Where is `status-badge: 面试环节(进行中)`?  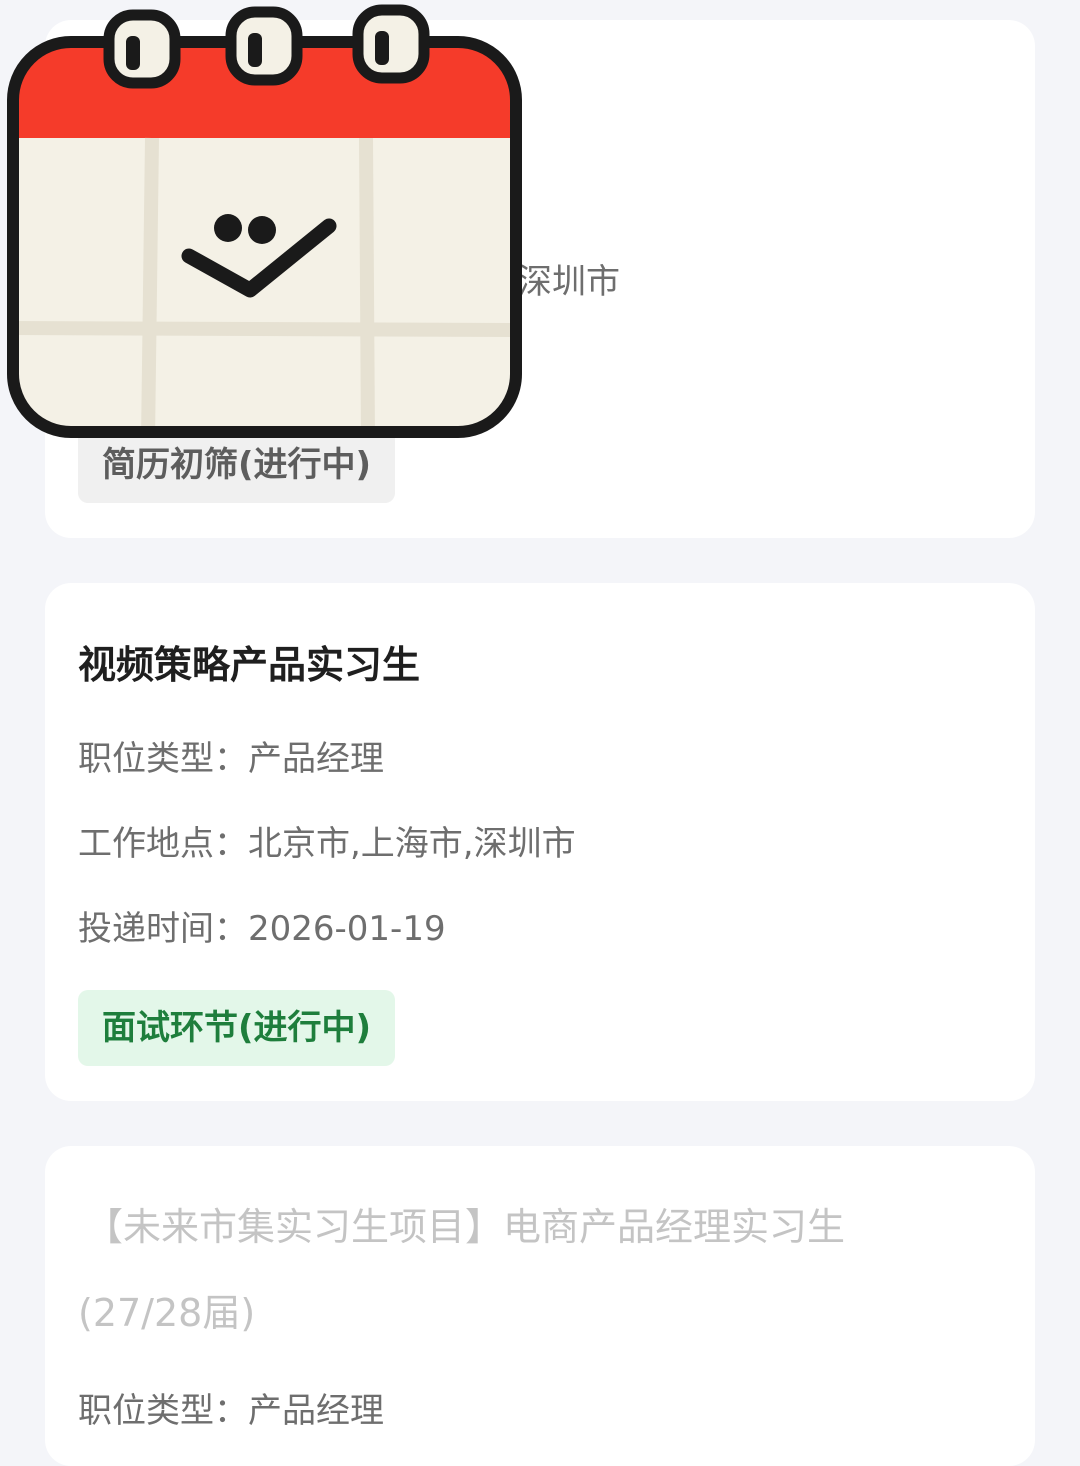
status-badge: 面试环节(进行中) is located at coordinates (237, 1028).